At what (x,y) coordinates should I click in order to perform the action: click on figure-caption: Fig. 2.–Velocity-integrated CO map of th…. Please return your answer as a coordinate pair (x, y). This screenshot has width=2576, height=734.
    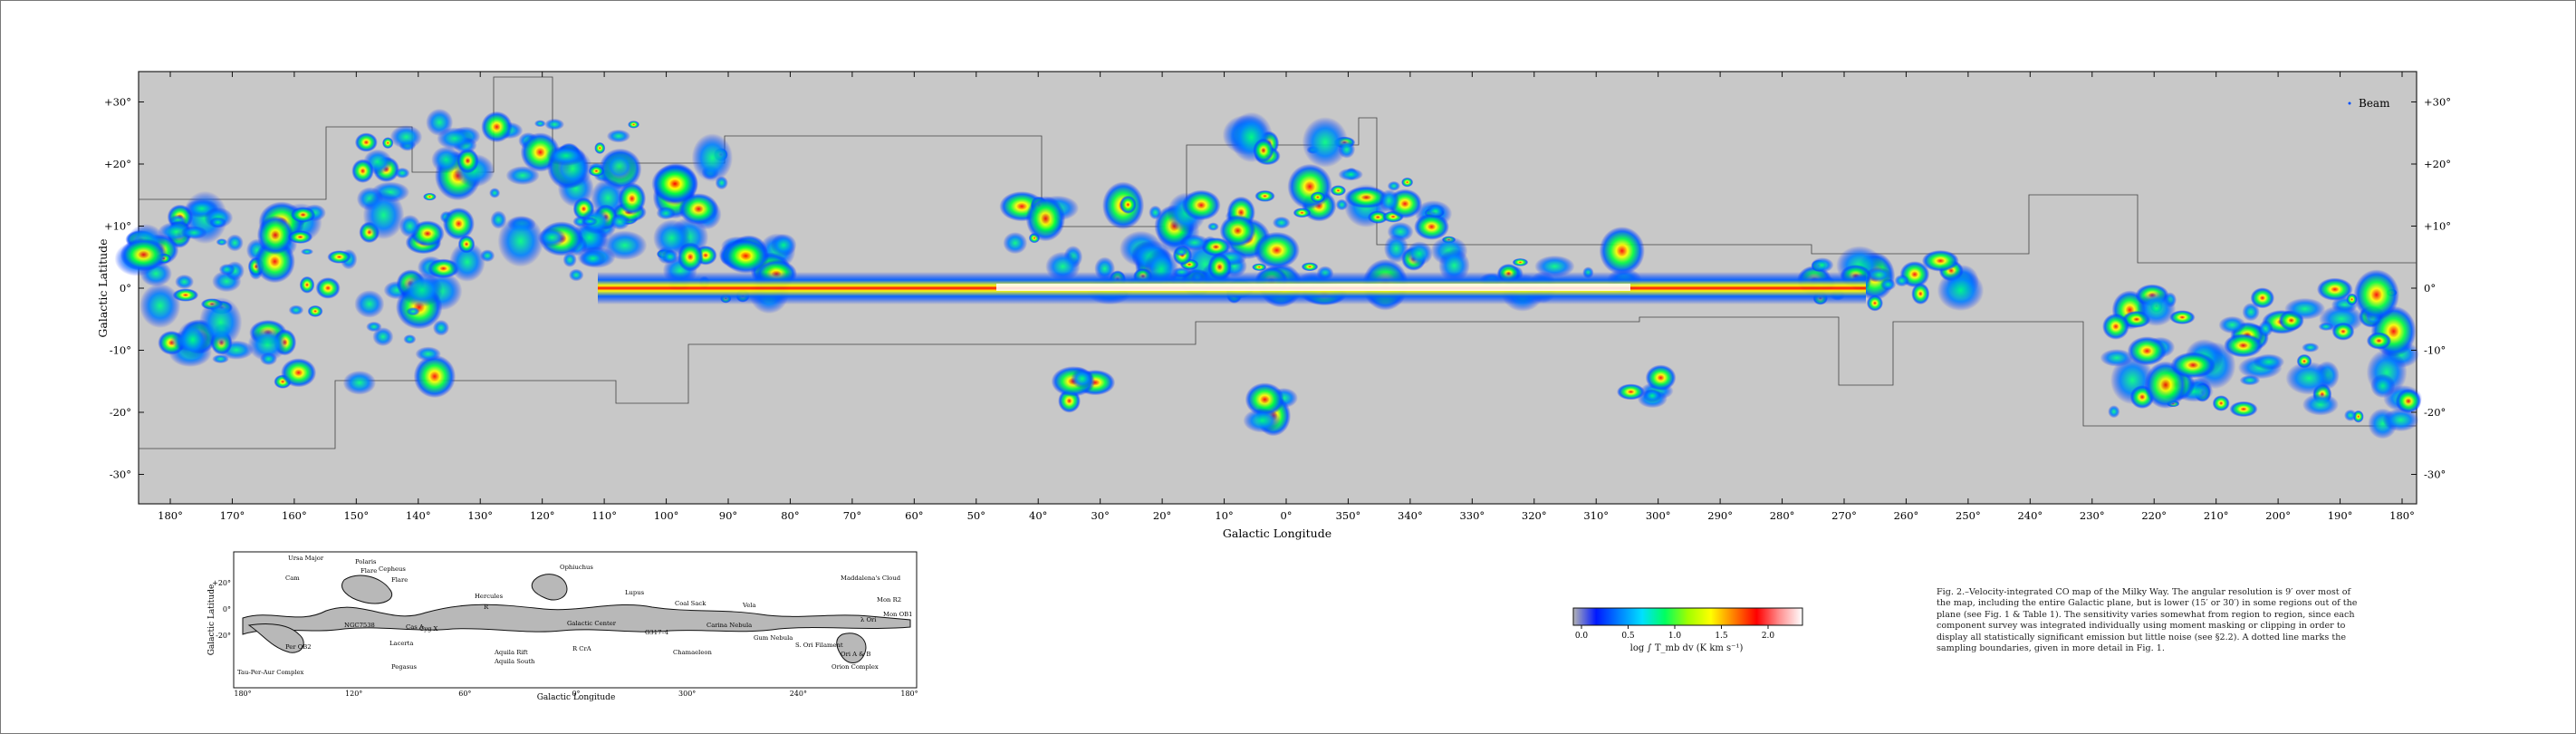
    Looking at the image, I should click on (2147, 620).